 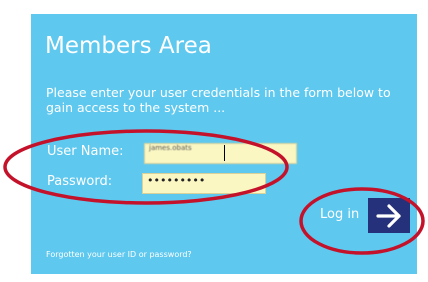 What do you see at coordinates (80, 181) in the screenshot?
I see `password-label: Password:` at bounding box center [80, 181].